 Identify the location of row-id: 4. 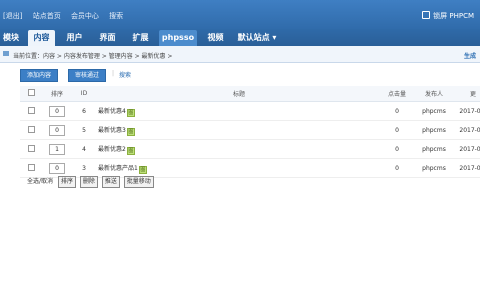
(84, 149).